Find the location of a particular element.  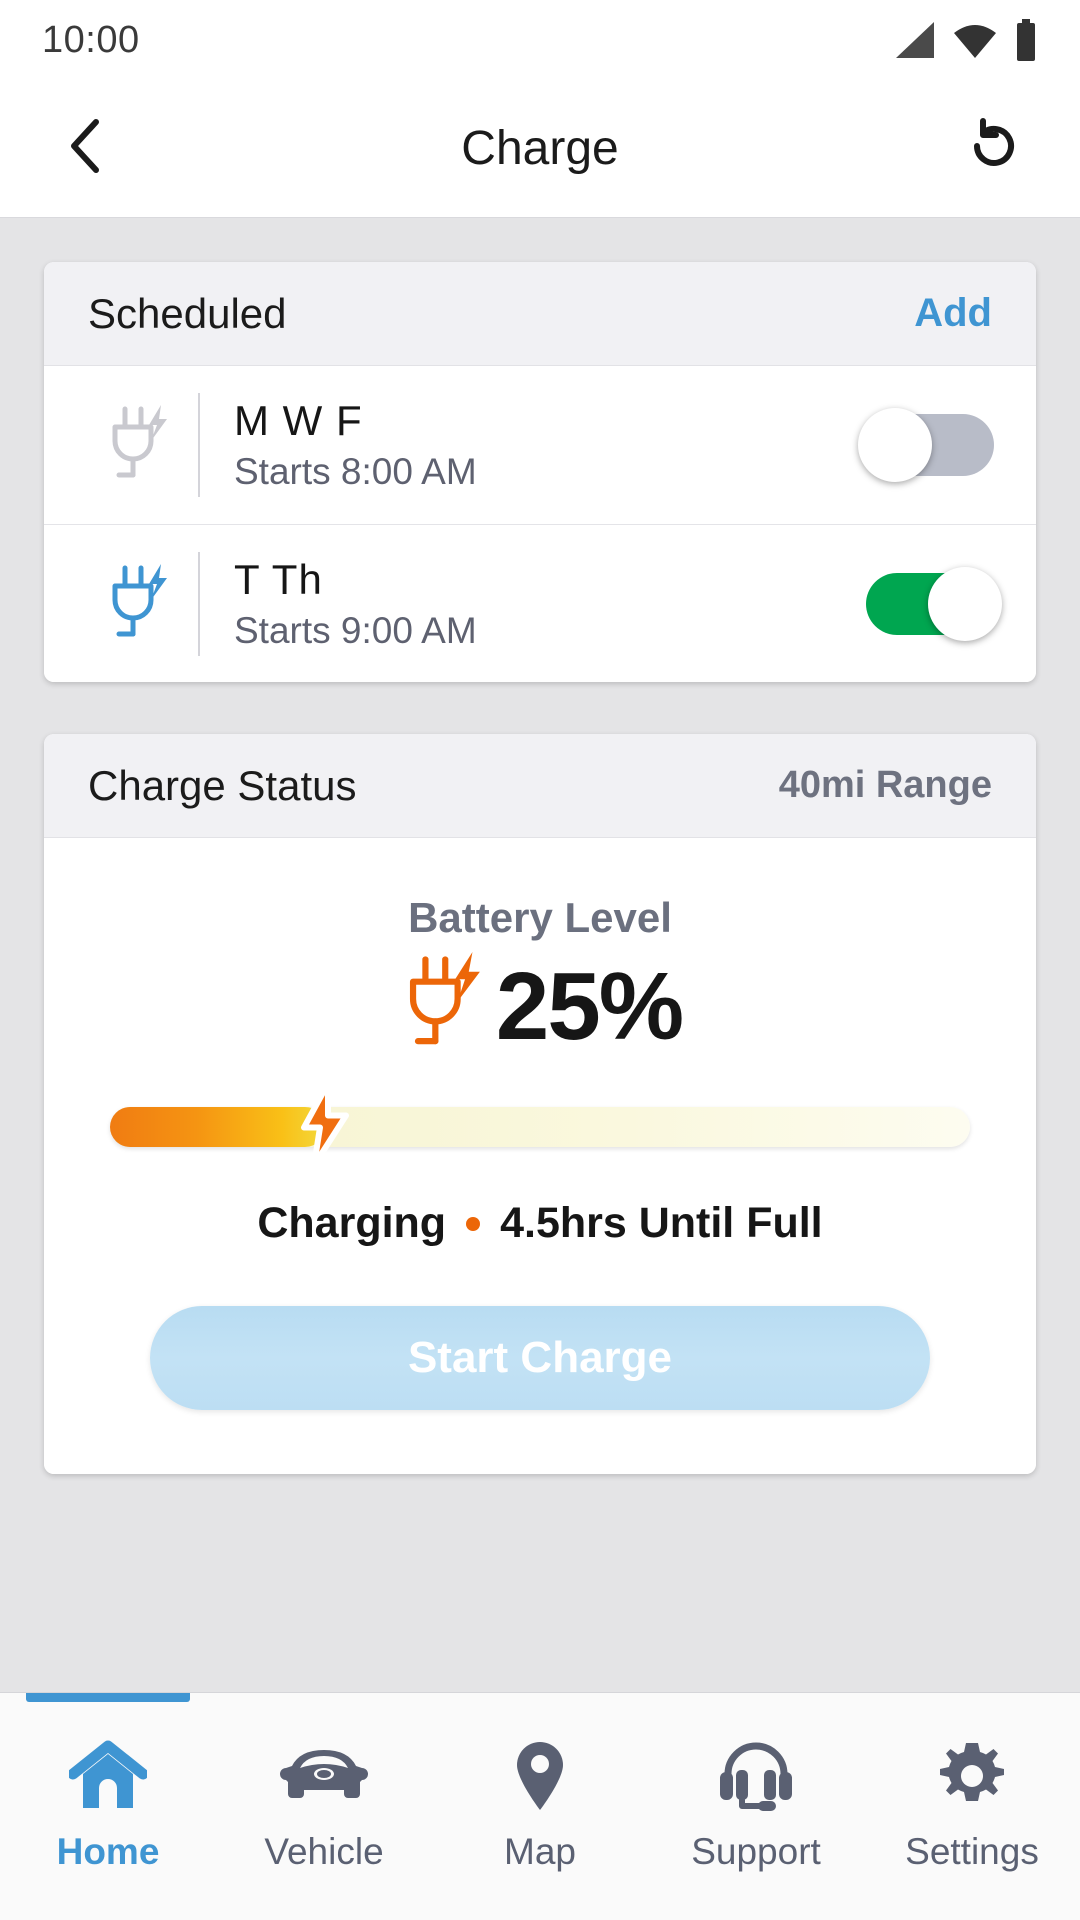

map-pin-icon is located at coordinates (540, 1776).